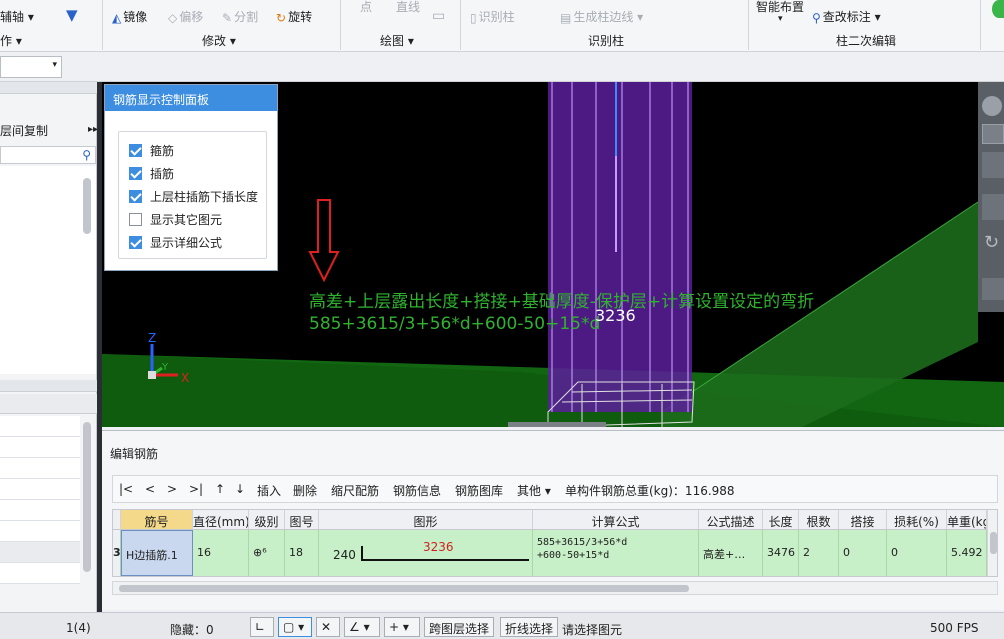 The image size is (1004, 639). I want to click on column-header: 单重(kg), so click(967, 520).